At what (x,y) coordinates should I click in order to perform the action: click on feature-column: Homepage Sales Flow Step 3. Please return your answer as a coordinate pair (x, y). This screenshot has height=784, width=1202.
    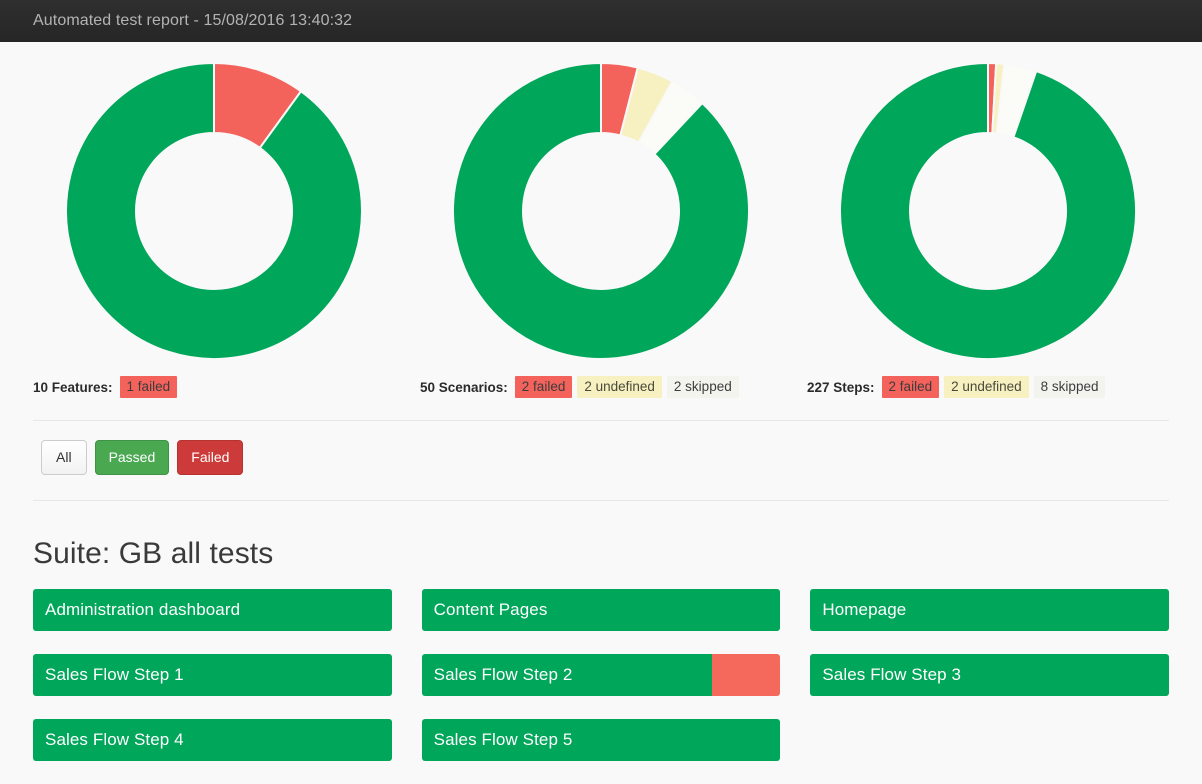
    Looking at the image, I should click on (990, 686).